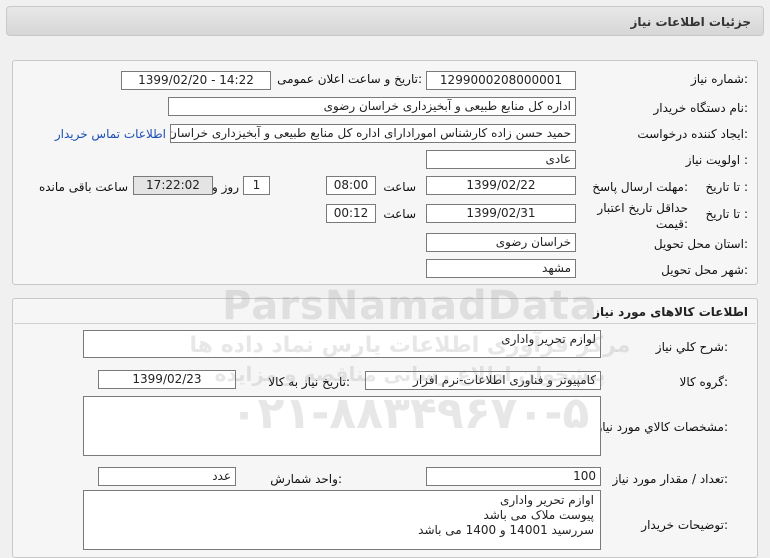  What do you see at coordinates (662, 427) in the screenshot?
I see `specs-label: مشخصات کالاي مورد نياز:` at bounding box center [662, 427].